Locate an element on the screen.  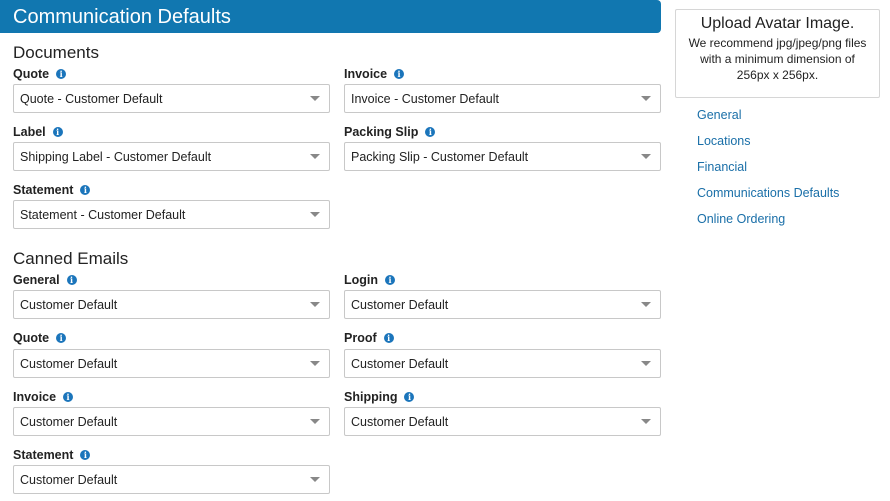
documents-section-title: Documents is located at coordinates (56, 52).